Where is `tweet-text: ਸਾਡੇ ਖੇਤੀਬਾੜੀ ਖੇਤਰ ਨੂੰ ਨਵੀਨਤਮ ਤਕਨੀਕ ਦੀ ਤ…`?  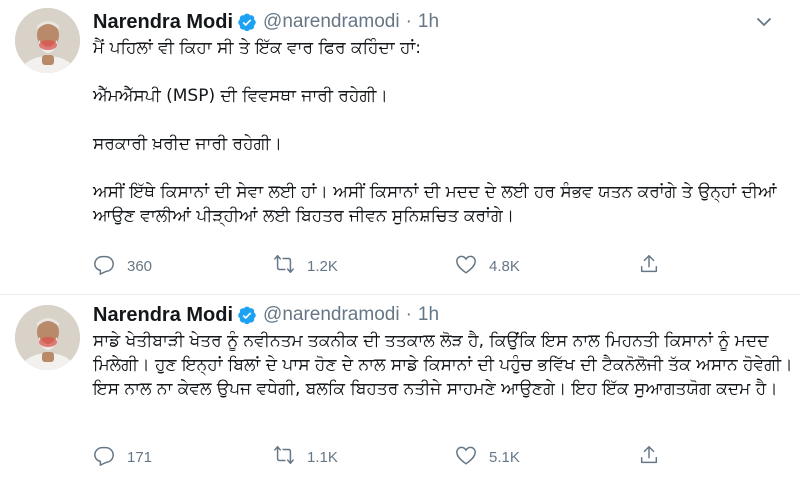 tweet-text: ਸਾਡੇ ਖੇਤੀਬਾੜੀ ਖੇਤਰ ਨੂੰ ਨਵੀਨਤਮ ਤਕਨੀਕ ਦੀ ਤ… is located at coordinates (443, 365).